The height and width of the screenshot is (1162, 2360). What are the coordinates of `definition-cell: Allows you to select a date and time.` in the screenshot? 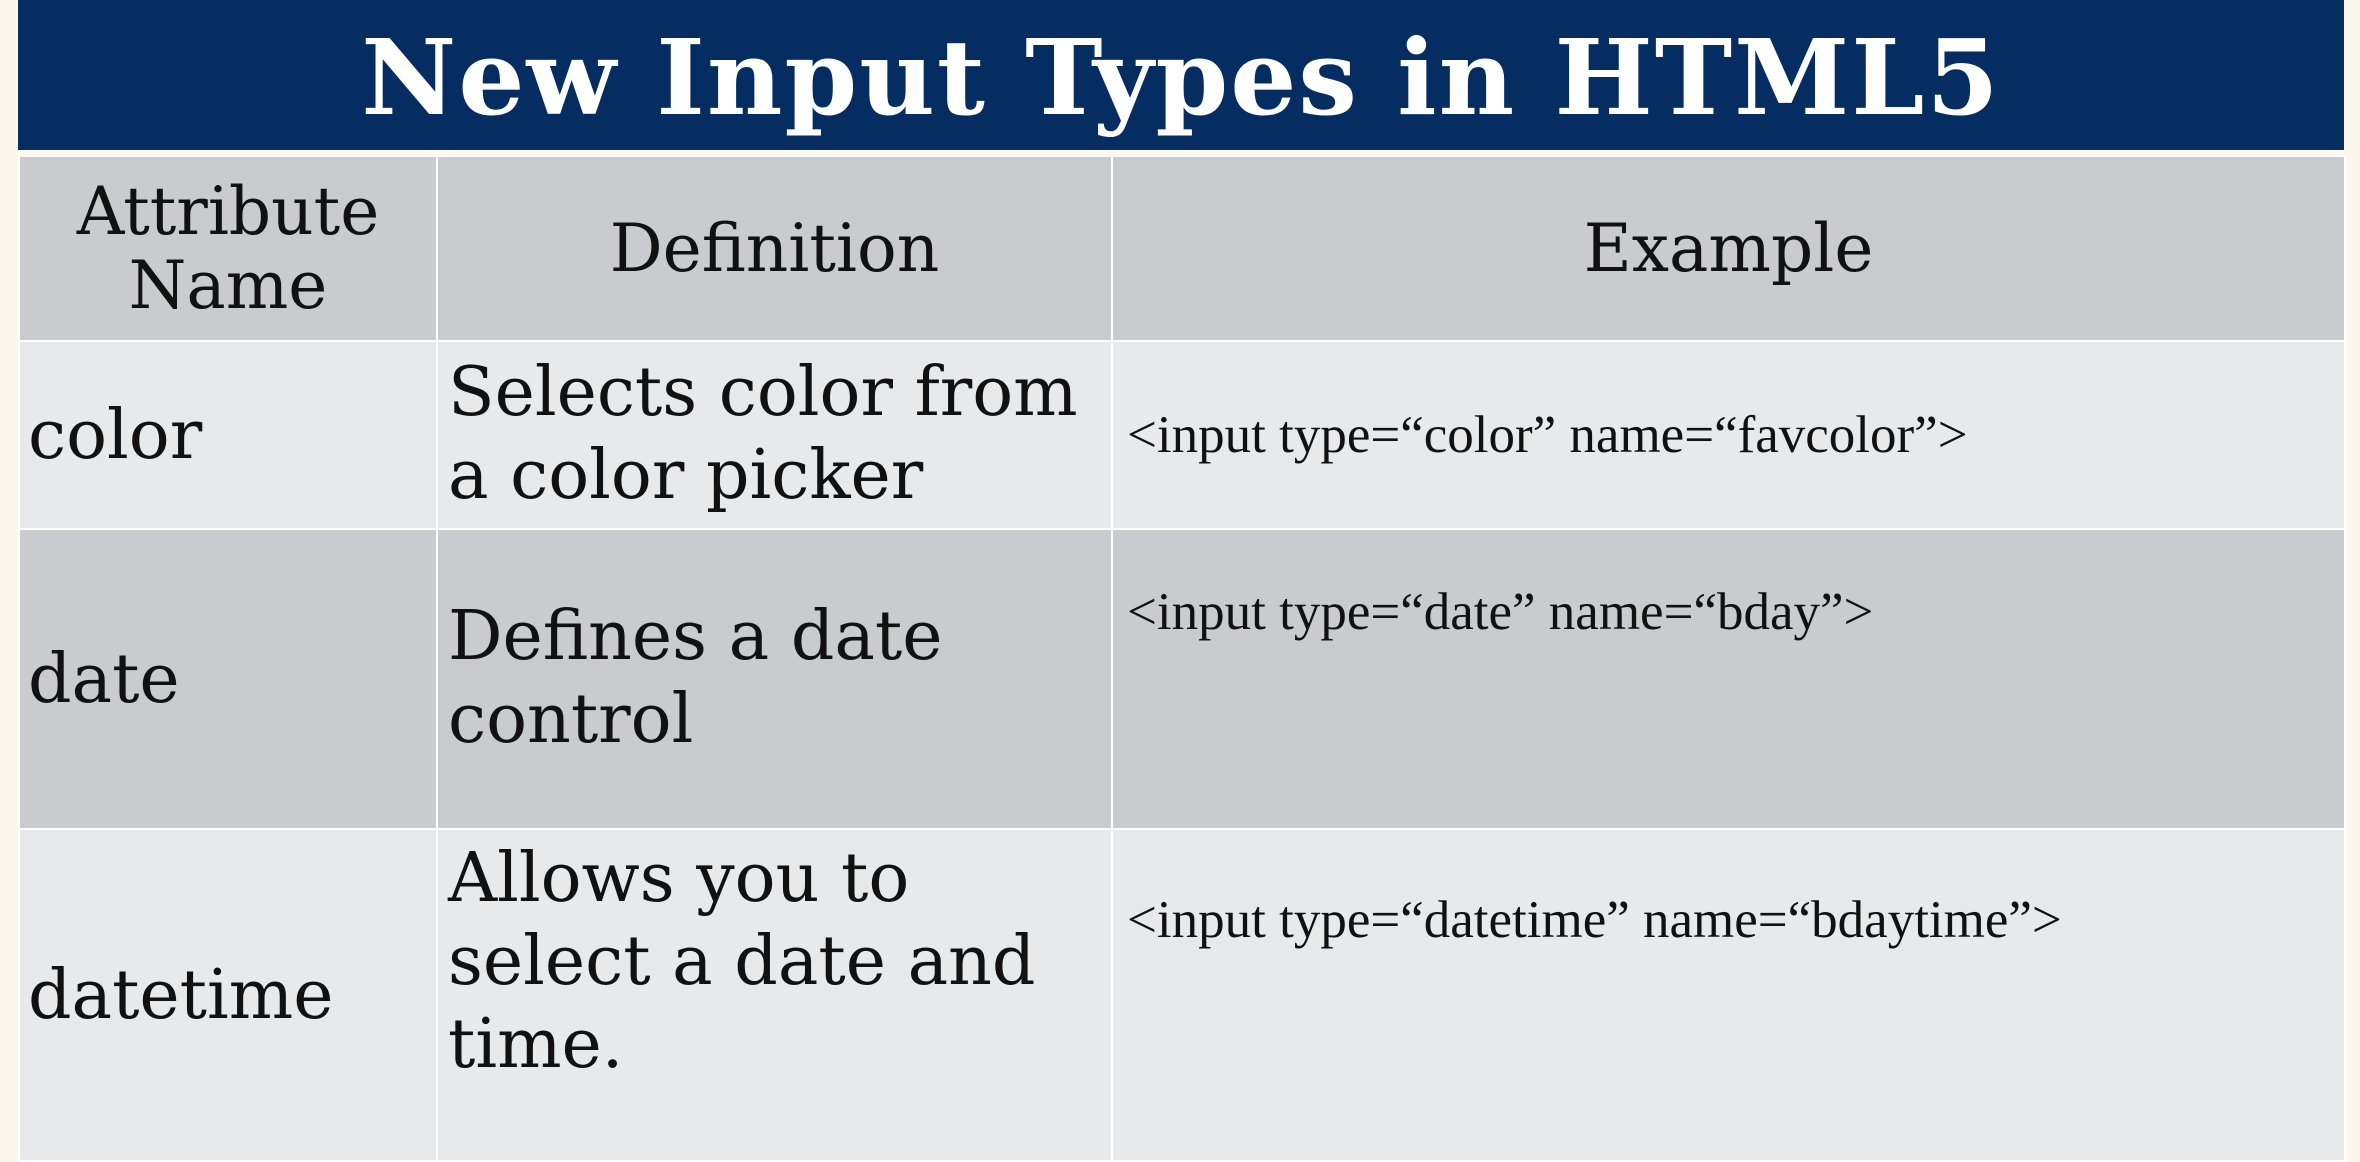 It's located at (774, 995).